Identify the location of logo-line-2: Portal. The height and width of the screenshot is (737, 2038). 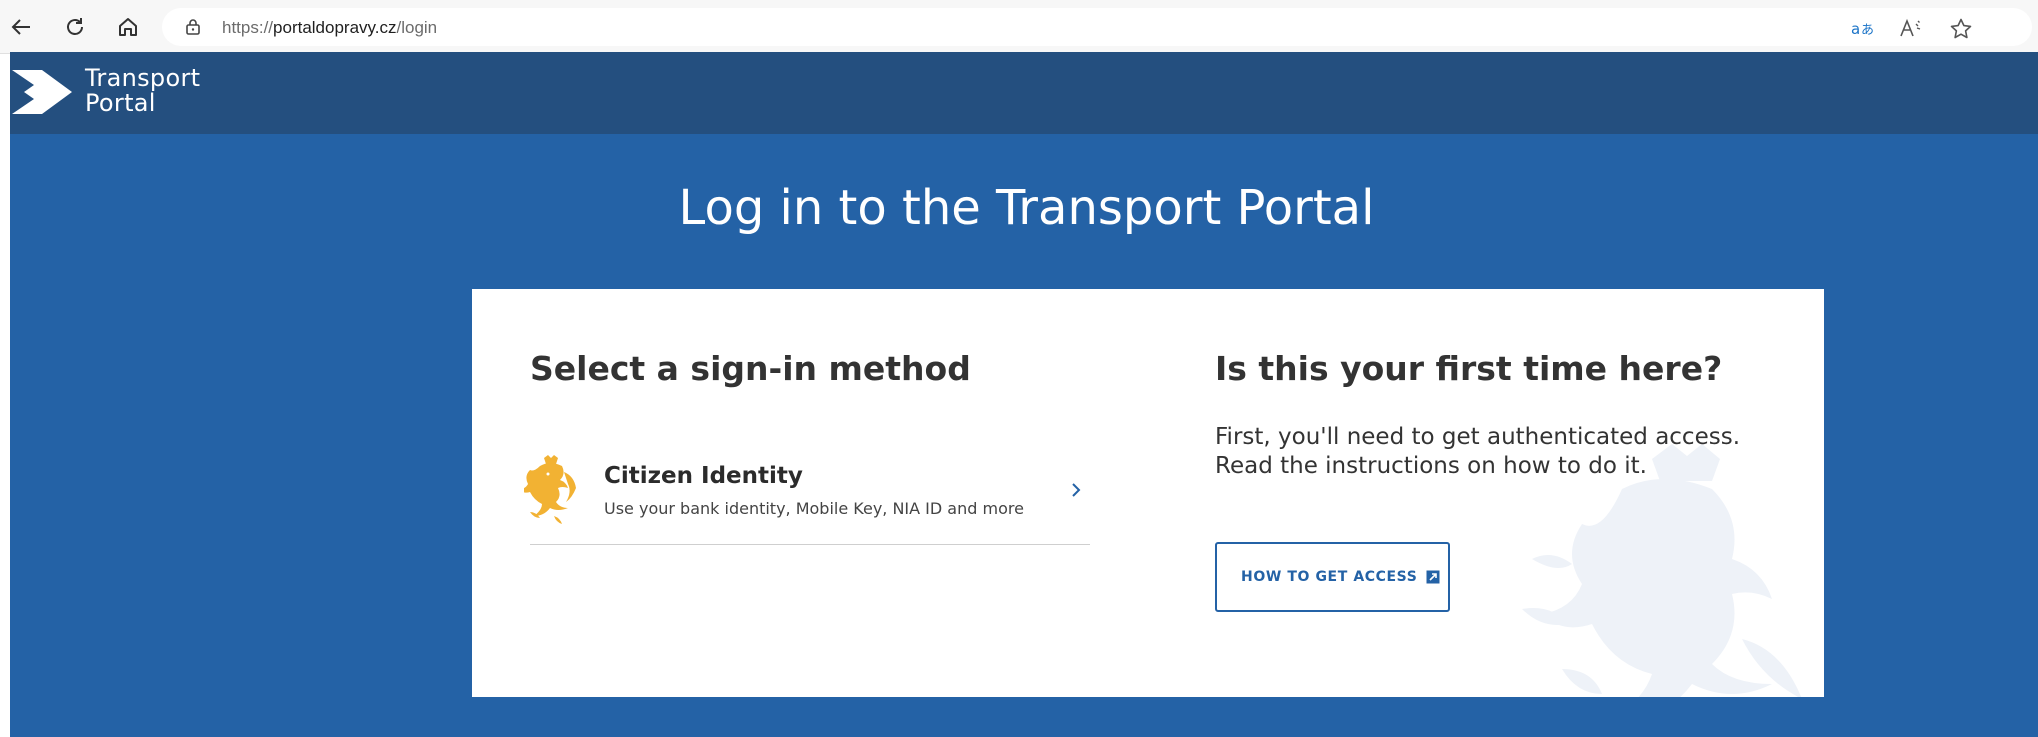
(120, 103).